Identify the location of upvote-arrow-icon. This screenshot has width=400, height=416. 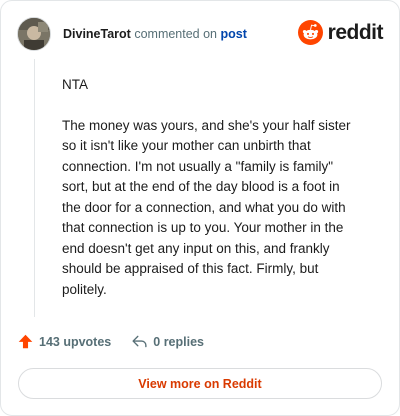
(25, 341).